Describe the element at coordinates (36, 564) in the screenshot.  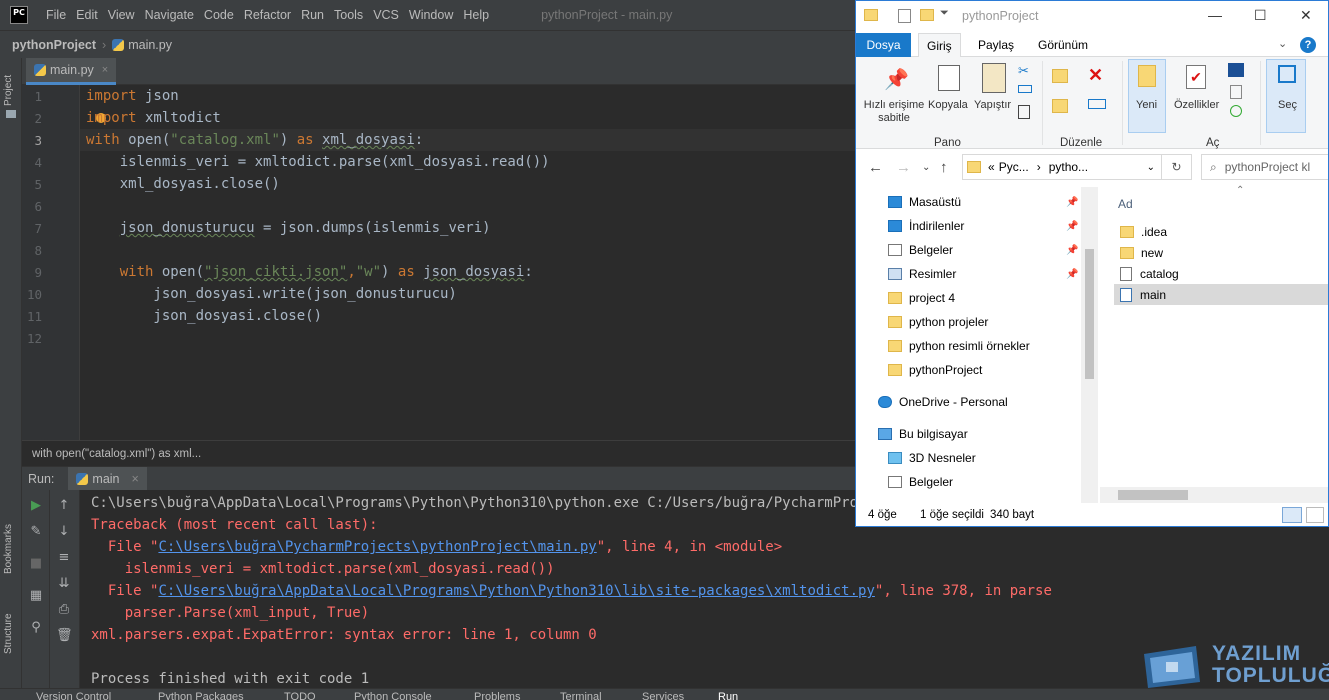
I see `stop-icon: ■` at that location.